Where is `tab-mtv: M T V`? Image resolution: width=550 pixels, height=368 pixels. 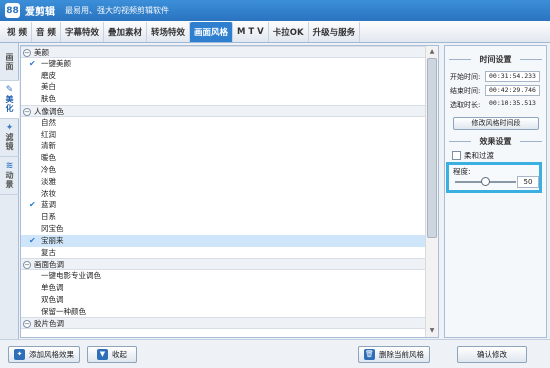
tab-mtv: M T V is located at coordinates (251, 32).